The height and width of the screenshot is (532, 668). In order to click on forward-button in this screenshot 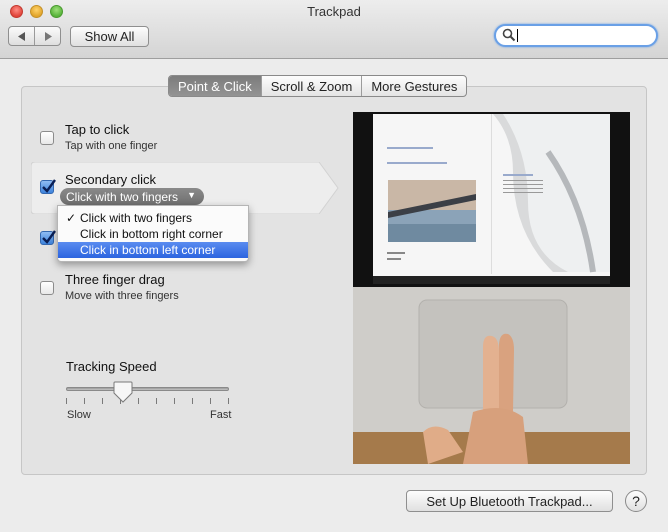, I will do `click(47, 36)`.